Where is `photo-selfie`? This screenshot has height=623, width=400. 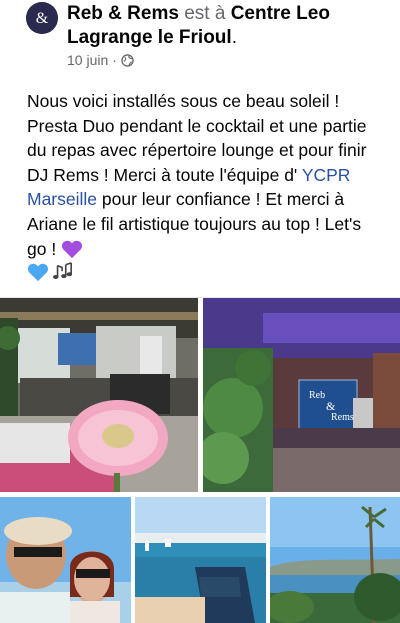 photo-selfie is located at coordinates (65, 560).